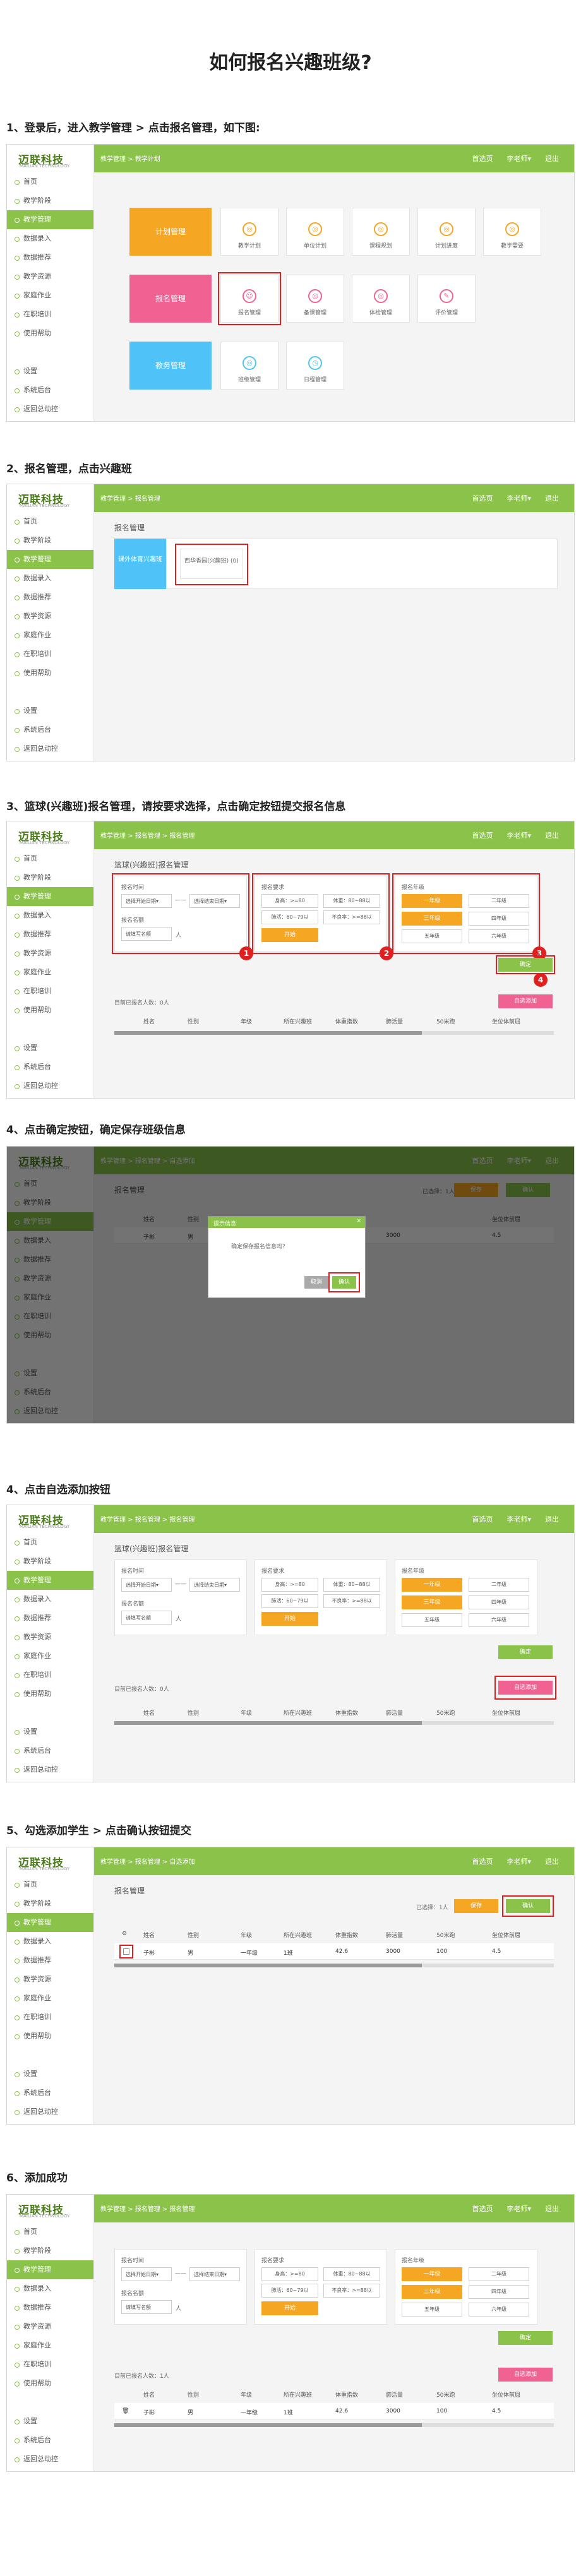  I want to click on grade-5: 五年级, so click(432, 2310).